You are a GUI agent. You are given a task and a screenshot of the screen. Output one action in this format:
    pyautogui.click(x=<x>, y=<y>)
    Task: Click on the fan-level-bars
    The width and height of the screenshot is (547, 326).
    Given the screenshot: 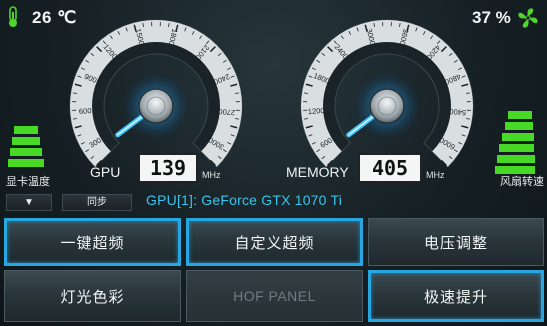 What is the action you would take?
    pyautogui.click(x=517, y=144)
    